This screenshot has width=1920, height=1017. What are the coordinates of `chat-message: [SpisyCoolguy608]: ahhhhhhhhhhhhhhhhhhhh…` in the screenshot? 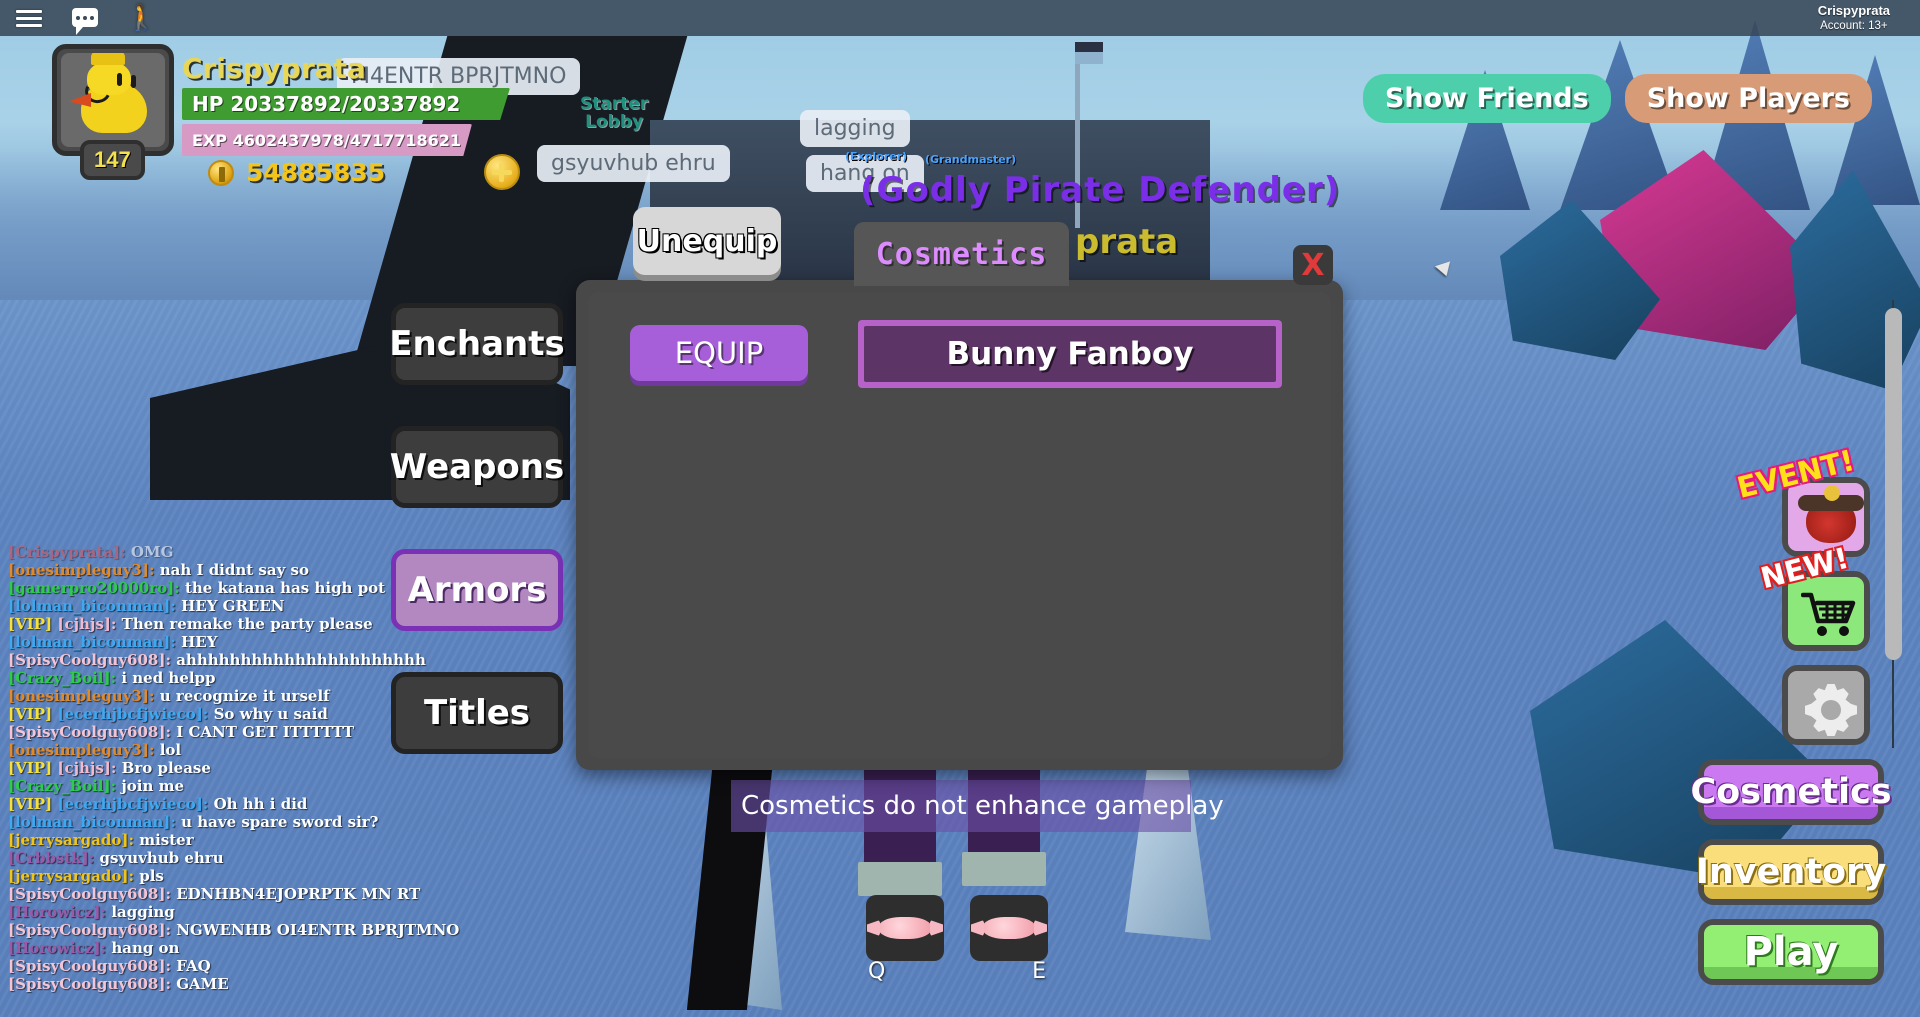 It's located at (217, 660).